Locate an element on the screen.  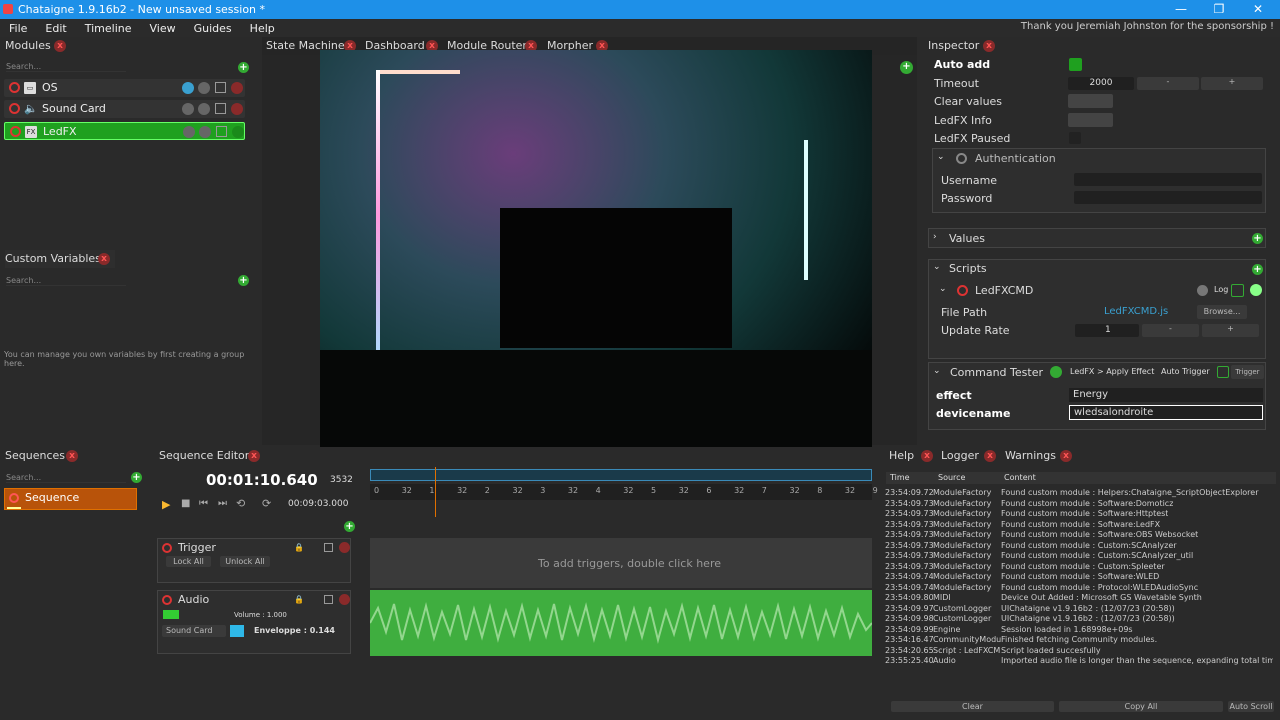
values-group: › Values + is located at coordinates (1097, 238).